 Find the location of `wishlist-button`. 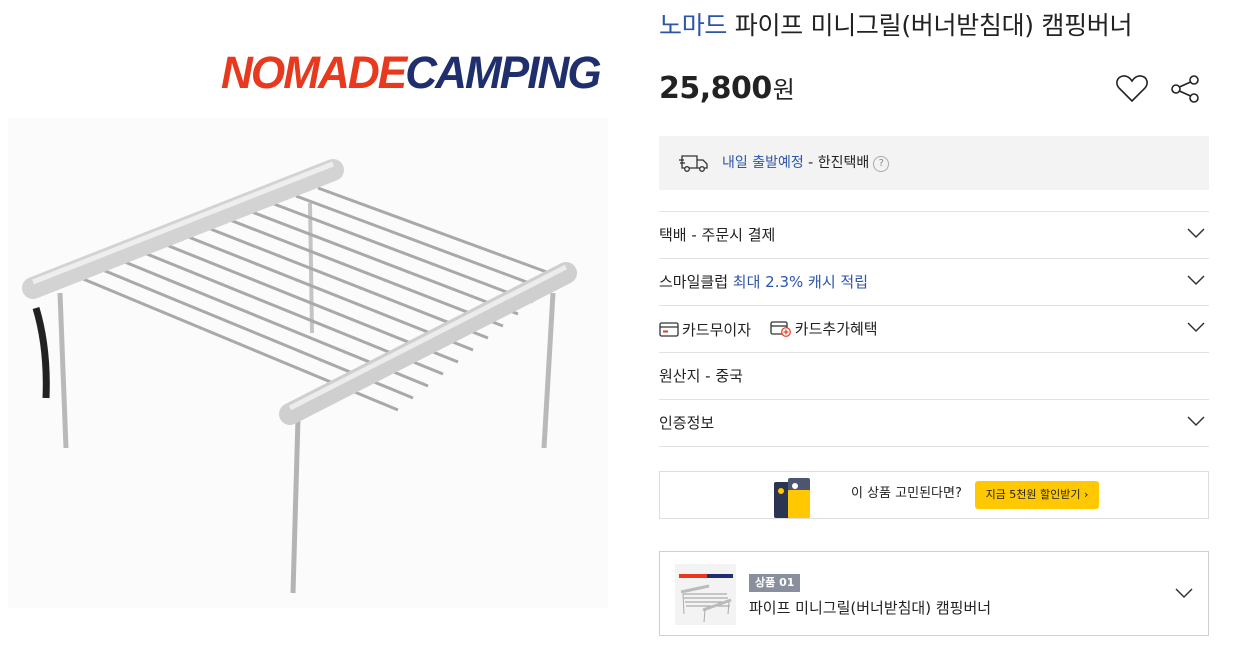

wishlist-button is located at coordinates (1132, 89).